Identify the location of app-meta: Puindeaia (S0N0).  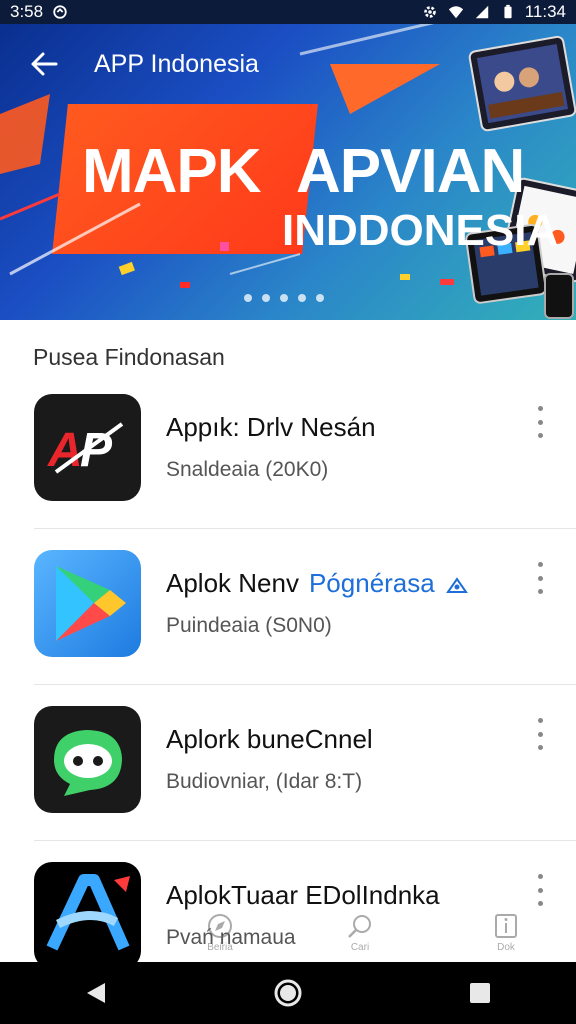
(249, 625).